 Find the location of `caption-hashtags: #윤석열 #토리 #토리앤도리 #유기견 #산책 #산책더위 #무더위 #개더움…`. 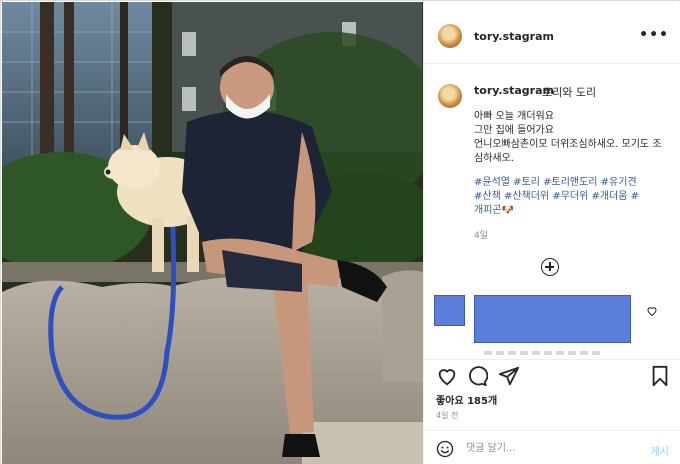

caption-hashtags: #윤석열 #토리 #토리앤도리 #유기견 #산책 #산책더위 #무더위 #개더움… is located at coordinates (569, 197).